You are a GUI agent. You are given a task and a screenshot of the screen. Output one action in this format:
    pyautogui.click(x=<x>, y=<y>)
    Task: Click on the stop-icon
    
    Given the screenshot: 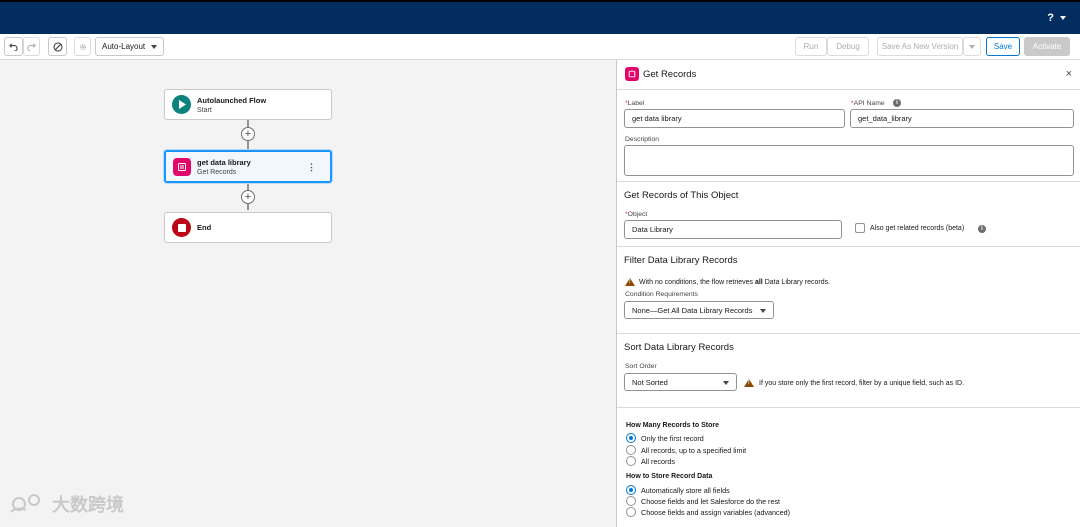 What is the action you would take?
    pyautogui.click(x=181, y=227)
    